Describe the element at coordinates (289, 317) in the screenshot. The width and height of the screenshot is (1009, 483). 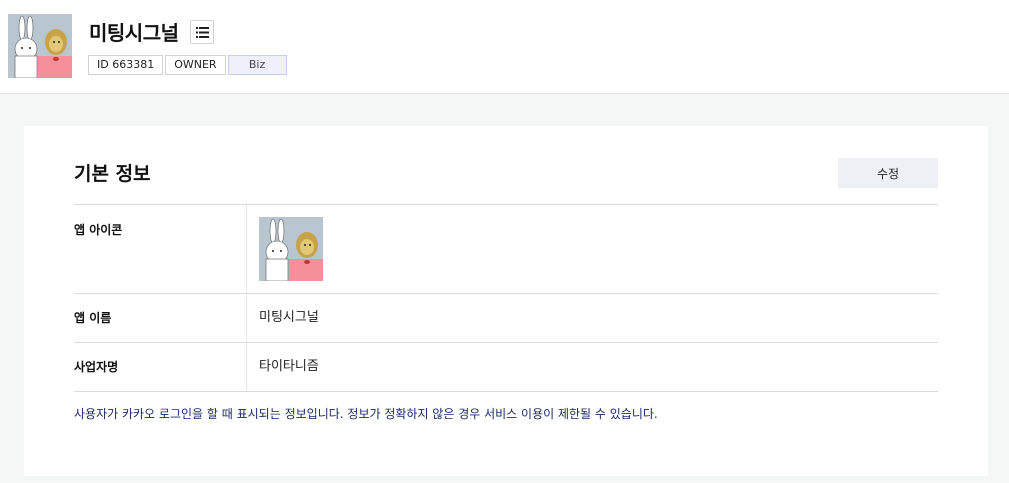
I see `app-name-value: 미팅시그널` at that location.